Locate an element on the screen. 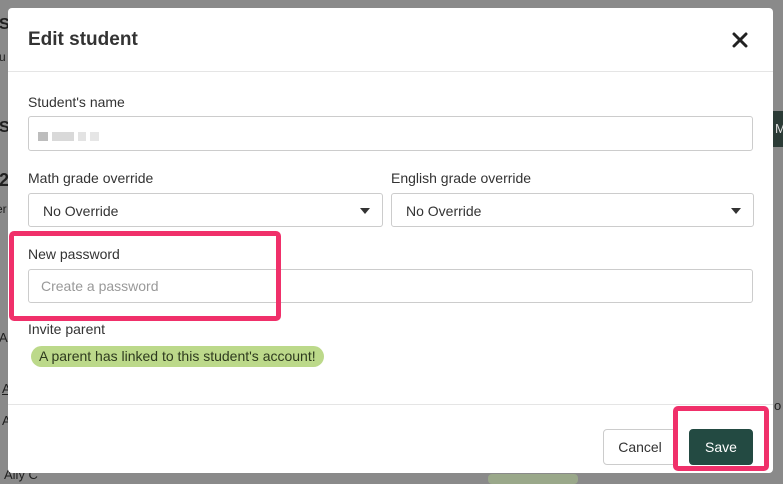 This screenshot has height=484, width=783. english-grade-value: No Override is located at coordinates (444, 211).